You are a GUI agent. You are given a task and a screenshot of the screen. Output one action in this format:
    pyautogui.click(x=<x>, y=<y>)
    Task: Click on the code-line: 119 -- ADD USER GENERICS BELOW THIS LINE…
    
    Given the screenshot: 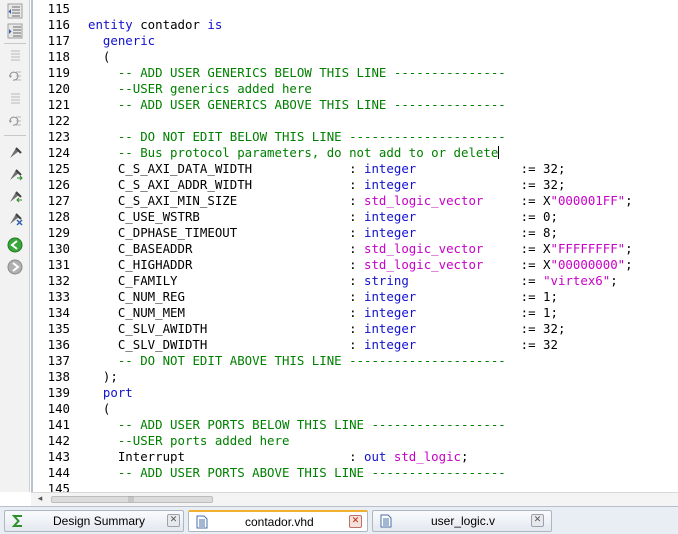 What is the action you would take?
    pyautogui.click(x=355, y=73)
    